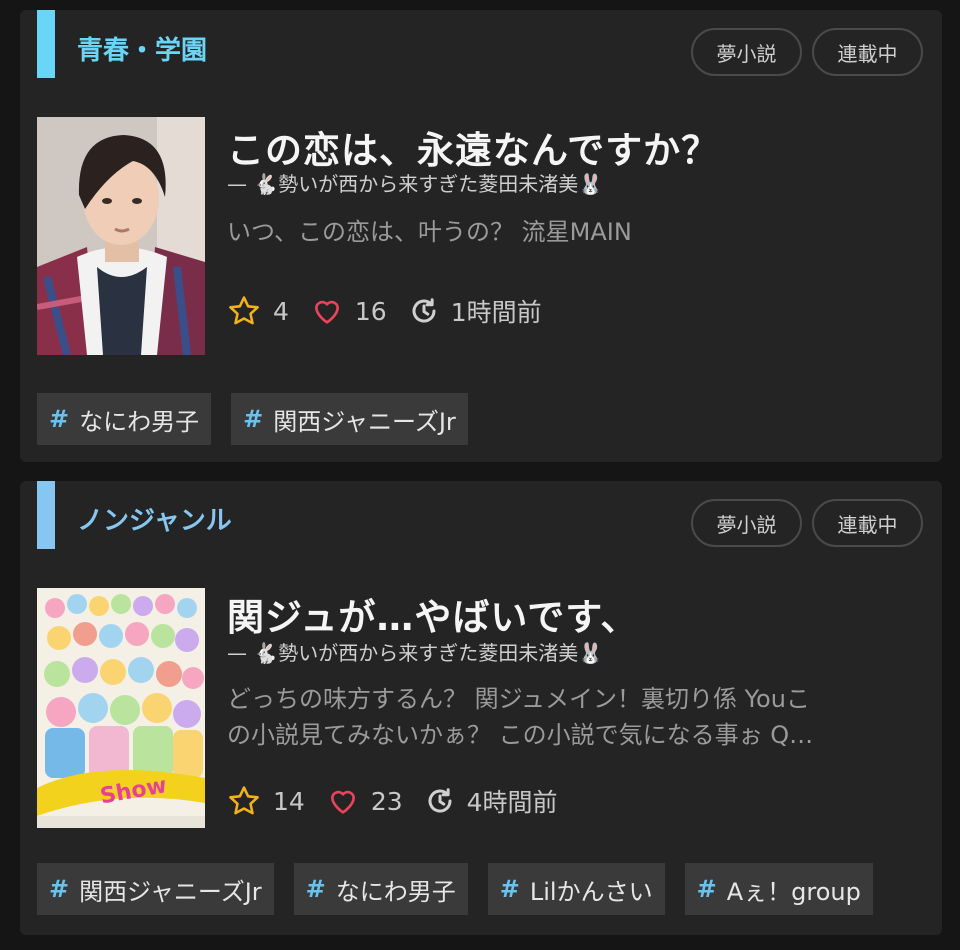 The image size is (960, 950). What do you see at coordinates (473, 147) in the screenshot?
I see `story-title: この恋は、永遠なんですか？` at bounding box center [473, 147].